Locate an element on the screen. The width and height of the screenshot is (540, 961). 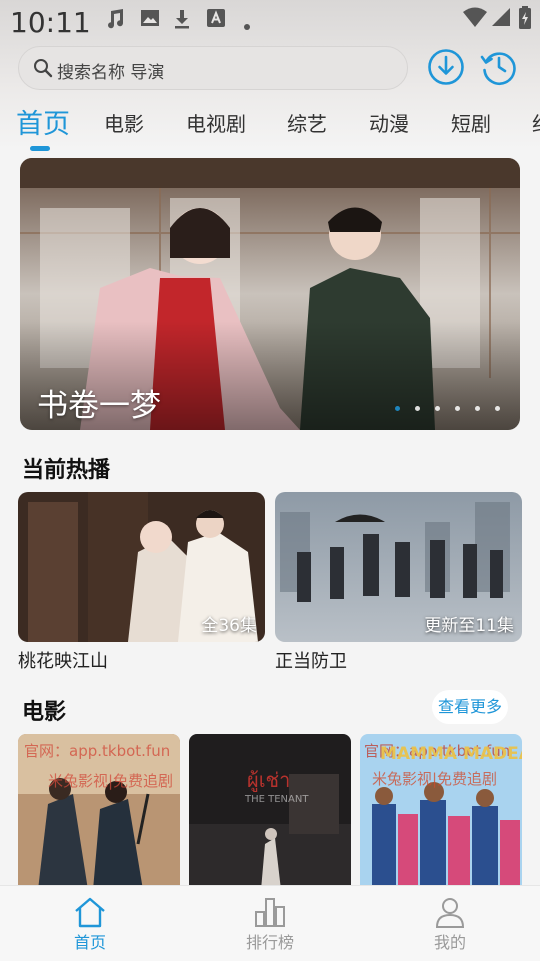
drama-title: 桃花映江山 is located at coordinates (63, 660).